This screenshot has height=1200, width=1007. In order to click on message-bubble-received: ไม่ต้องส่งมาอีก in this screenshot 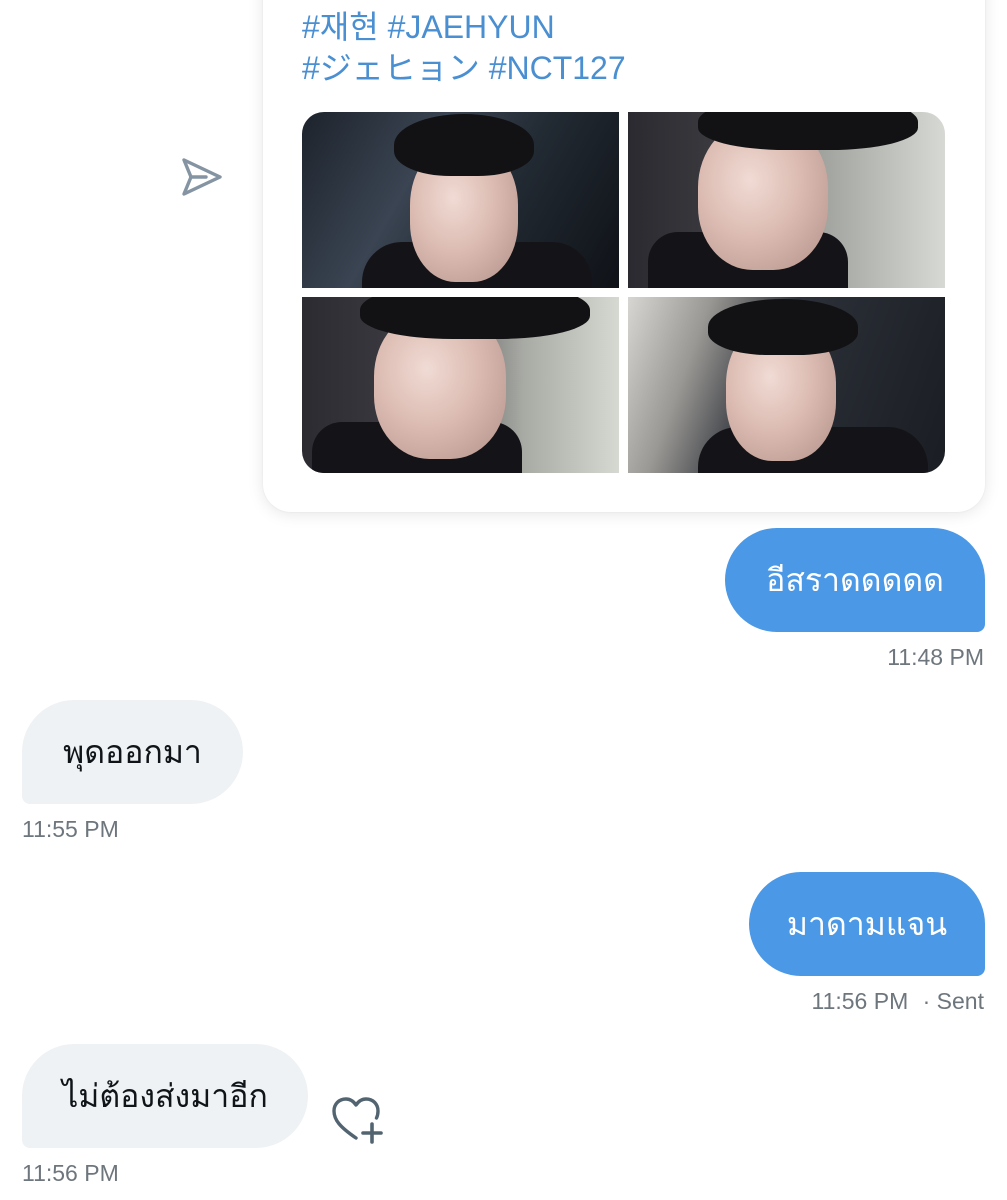, I will do `click(165, 1096)`.